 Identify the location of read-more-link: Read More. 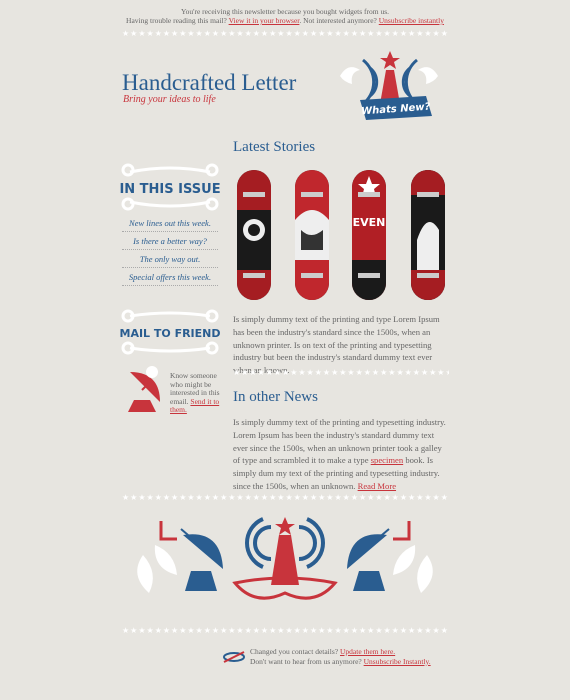
(377, 486).